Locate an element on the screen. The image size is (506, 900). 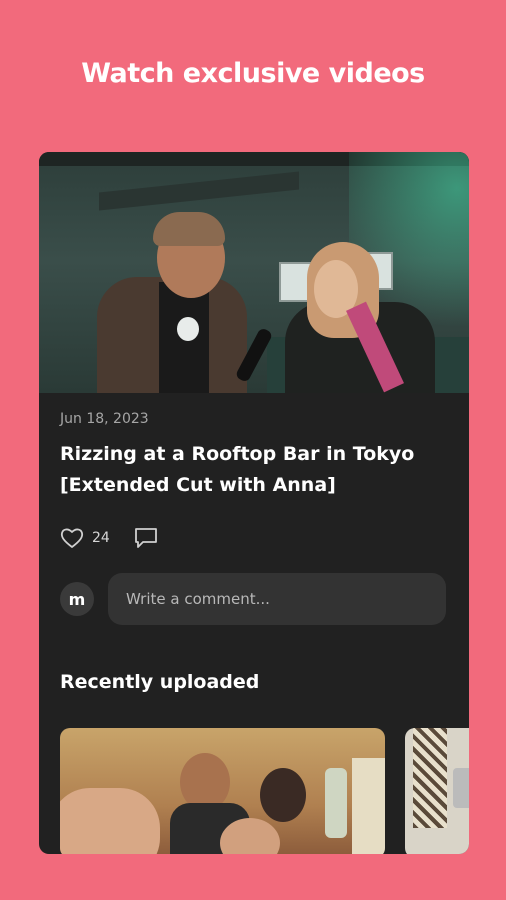
comment-row: m is located at coordinates (254, 599).